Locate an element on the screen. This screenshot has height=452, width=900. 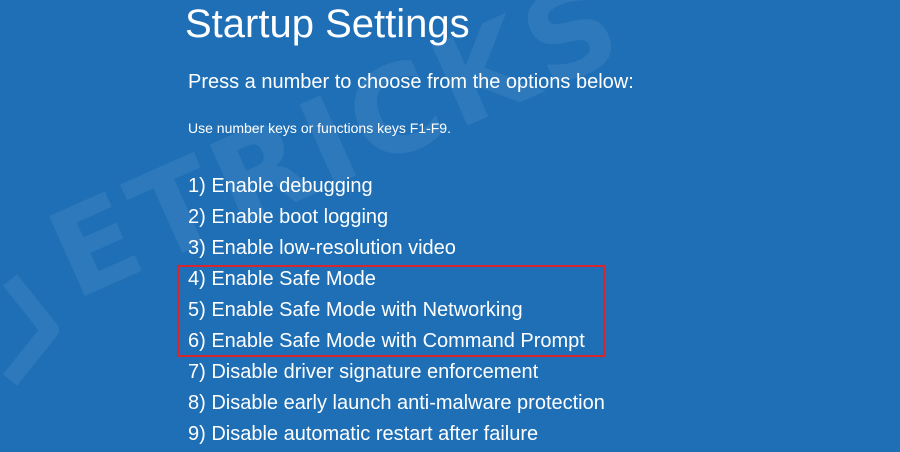
page-title: Startup Settings is located at coordinates (327, 24).